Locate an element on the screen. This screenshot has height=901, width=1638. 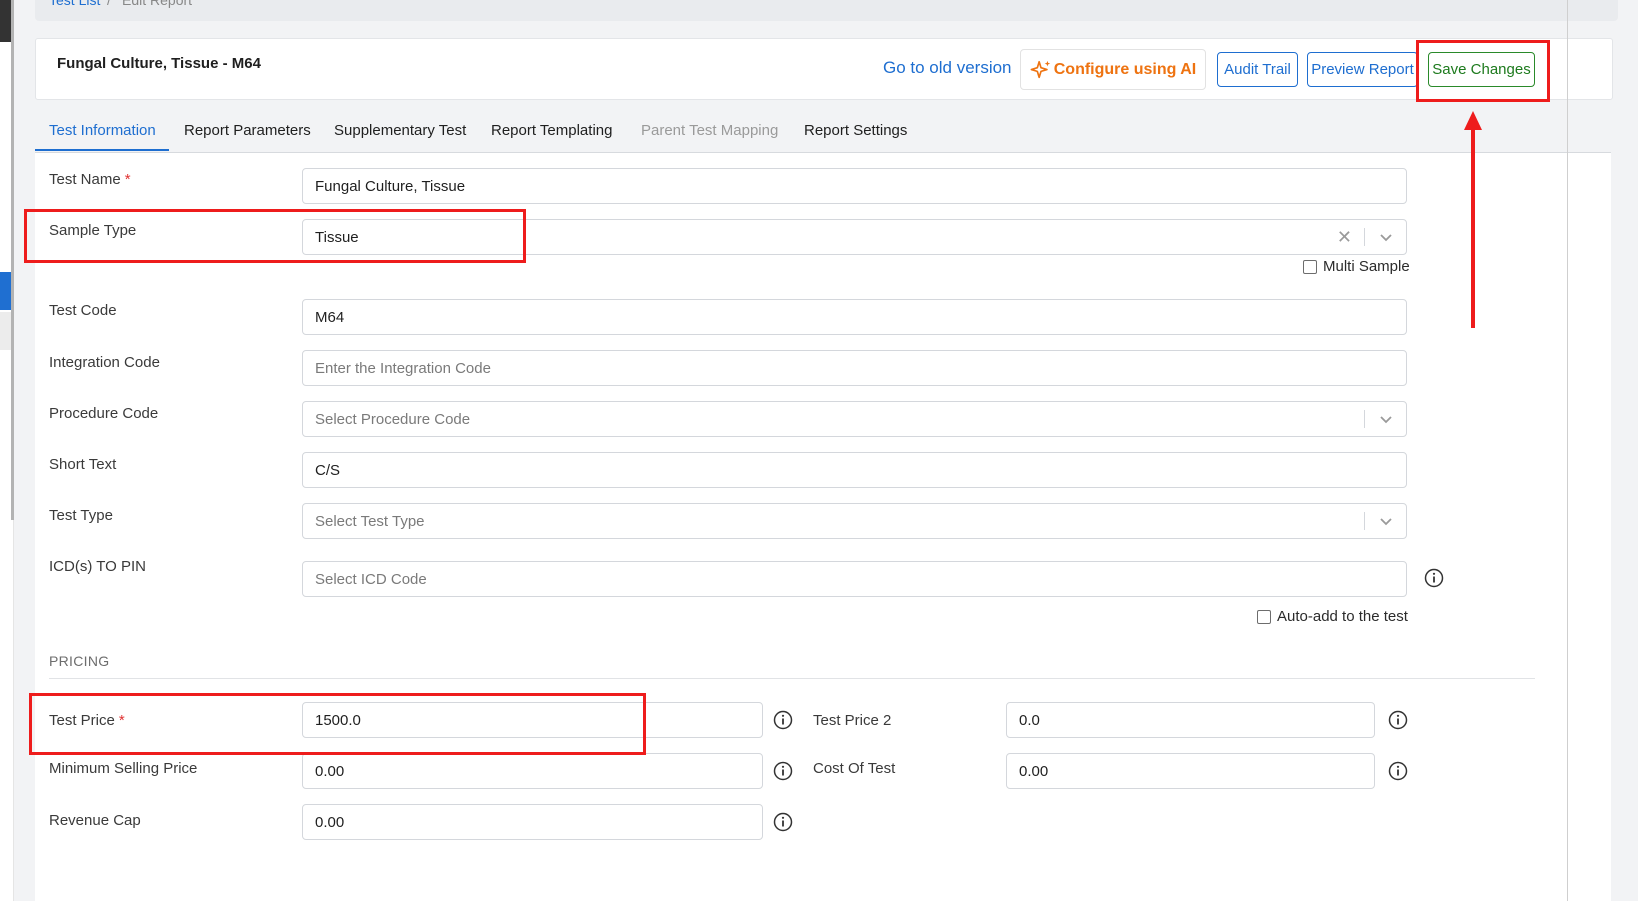
breadcrumb-current: Edit Report is located at coordinates (157, 4).